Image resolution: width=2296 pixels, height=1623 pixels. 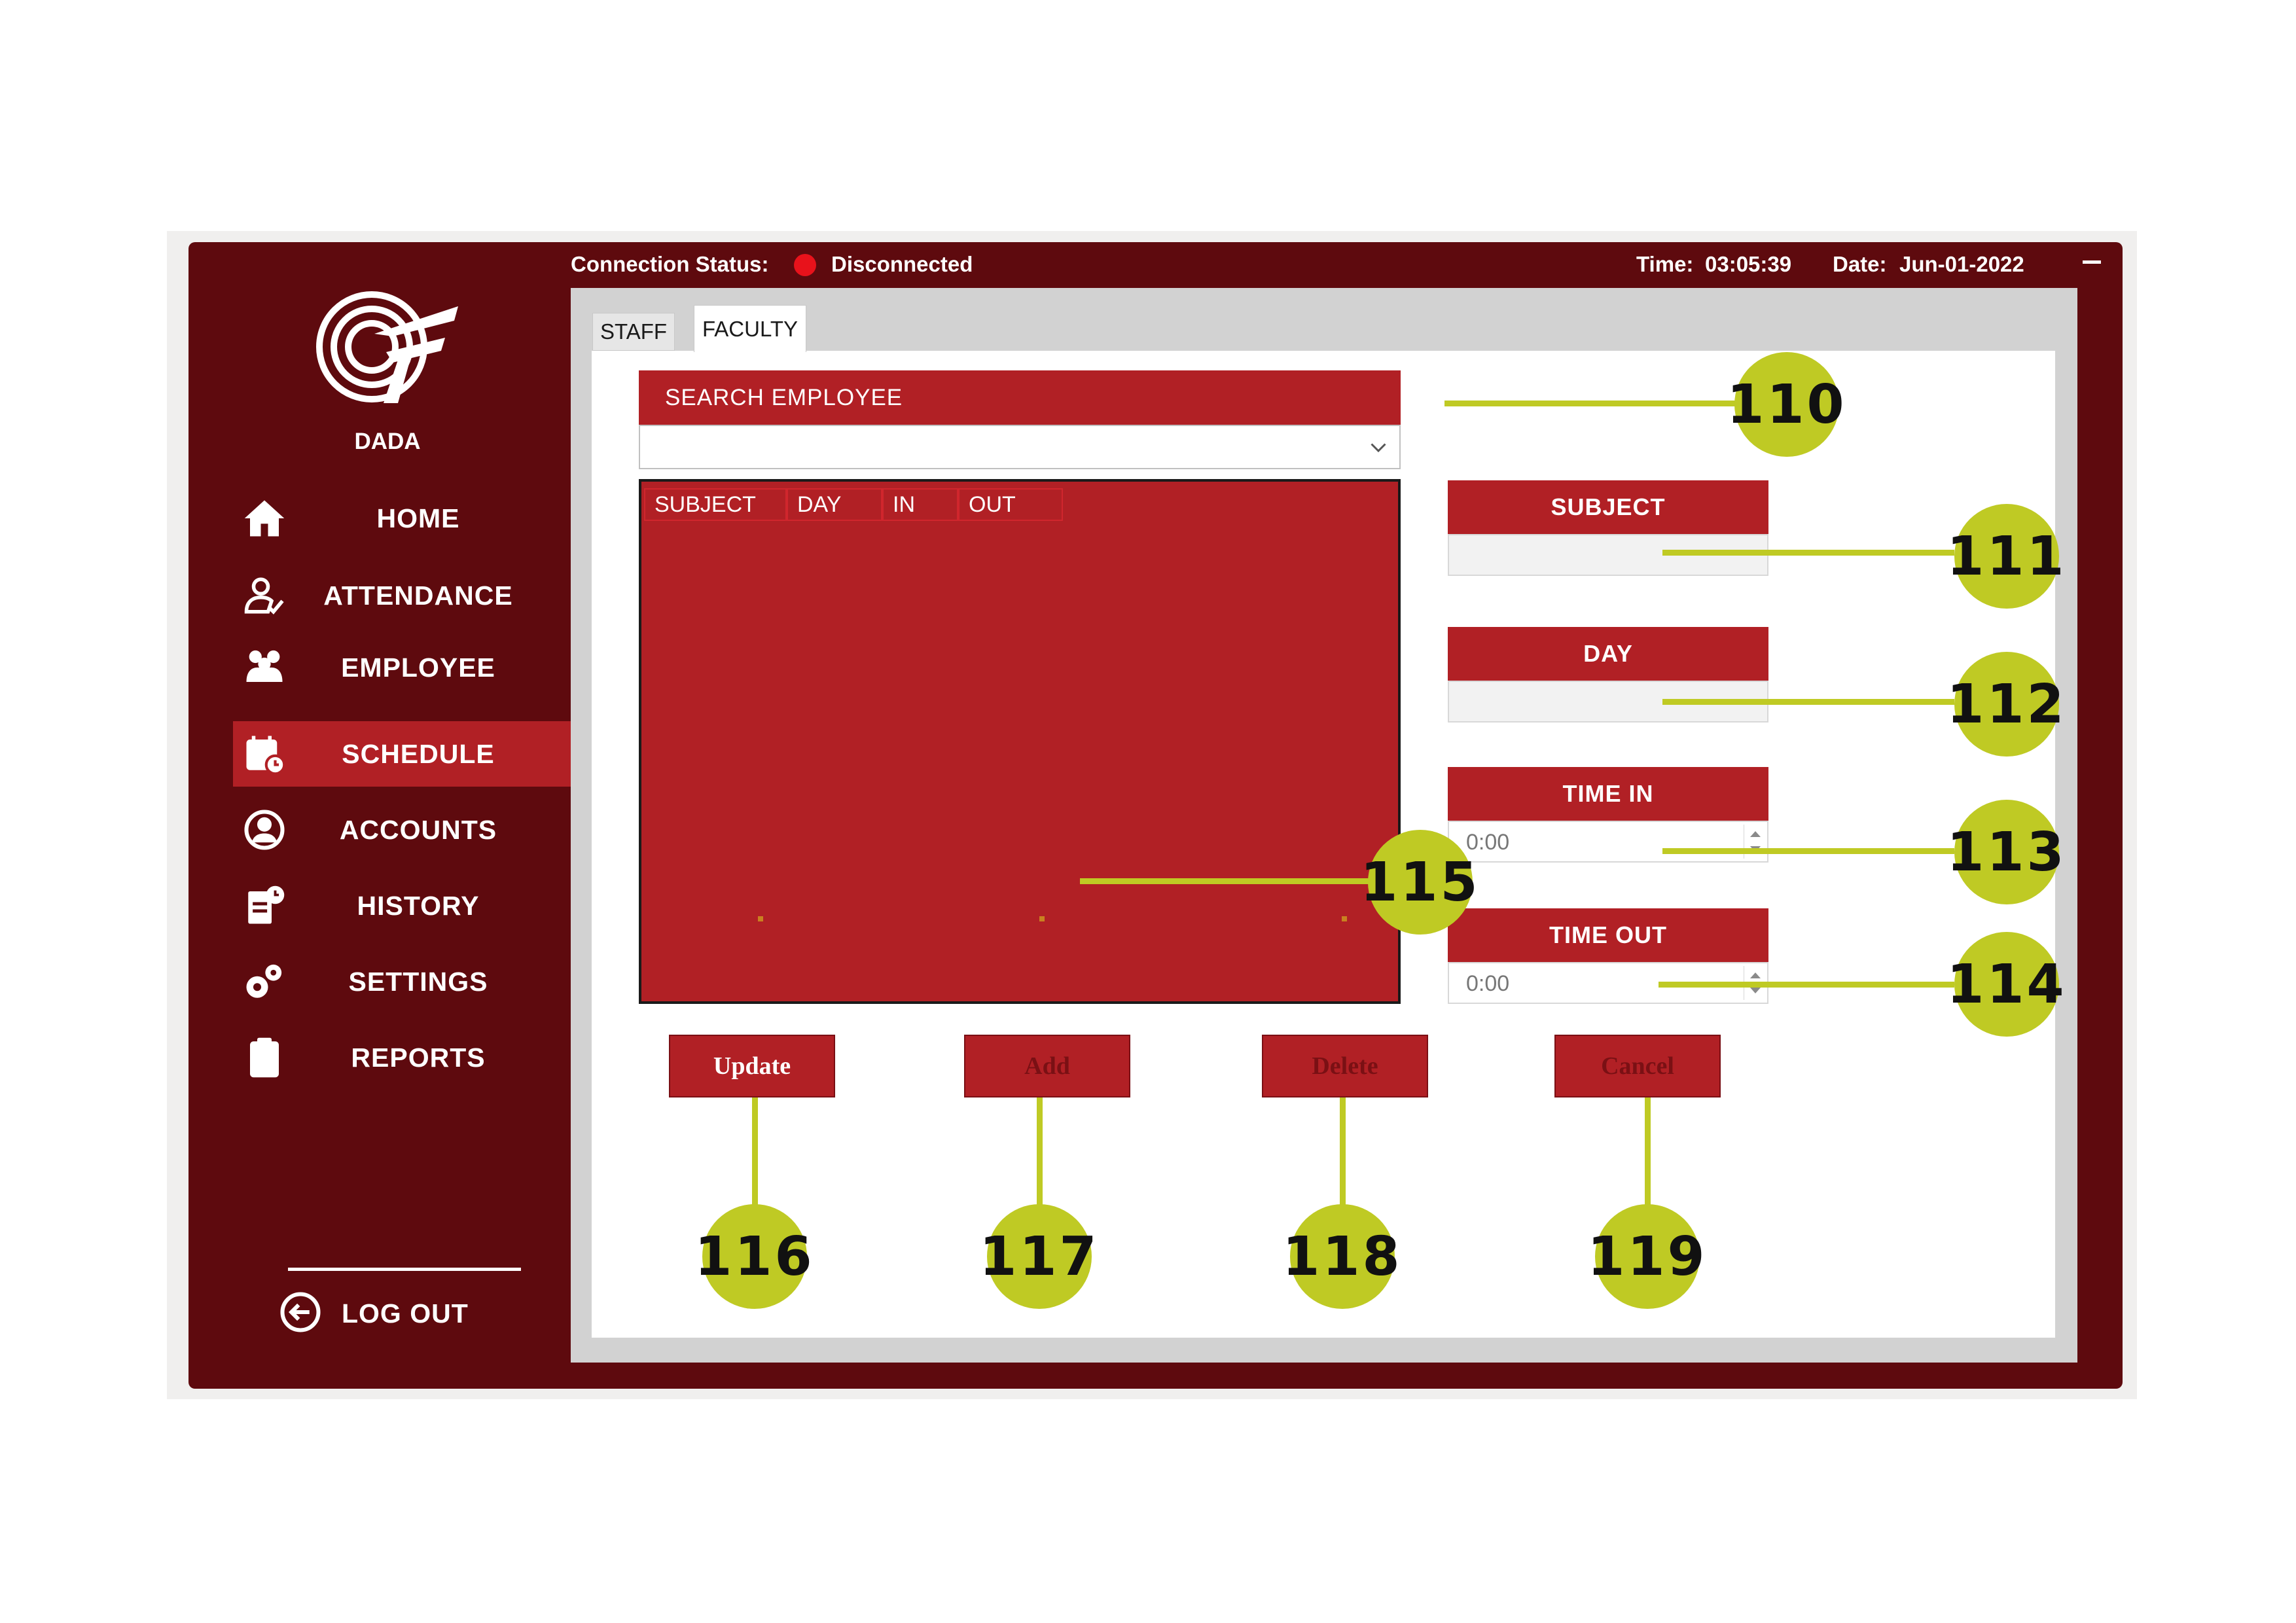 What do you see at coordinates (2005, 704) in the screenshot?
I see `callout-112: 112` at bounding box center [2005, 704].